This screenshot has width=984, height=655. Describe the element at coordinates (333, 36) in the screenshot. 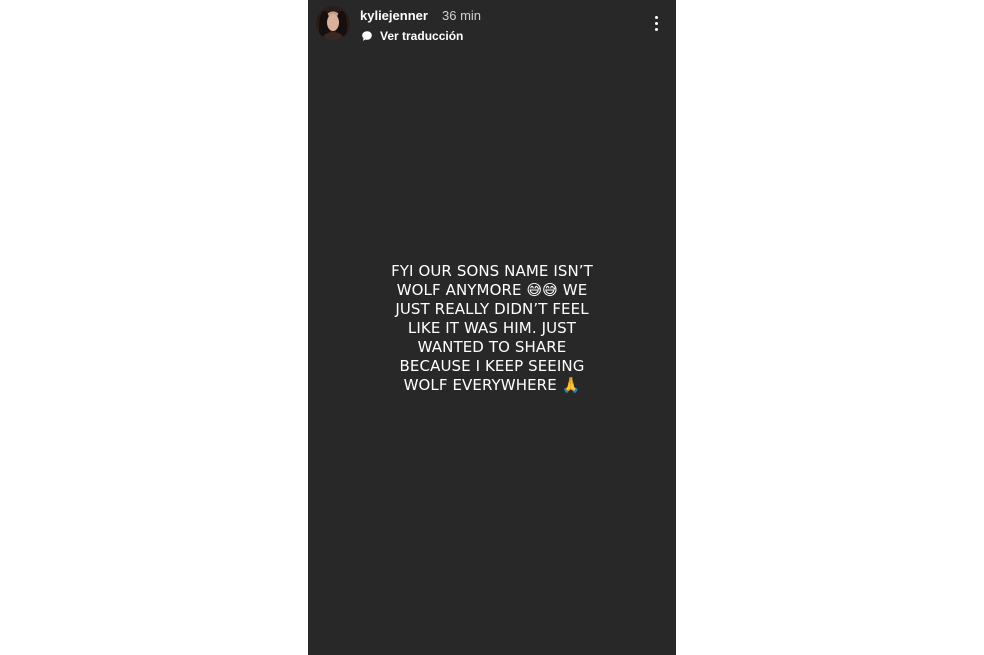

I see `avatar-shoulders` at that location.